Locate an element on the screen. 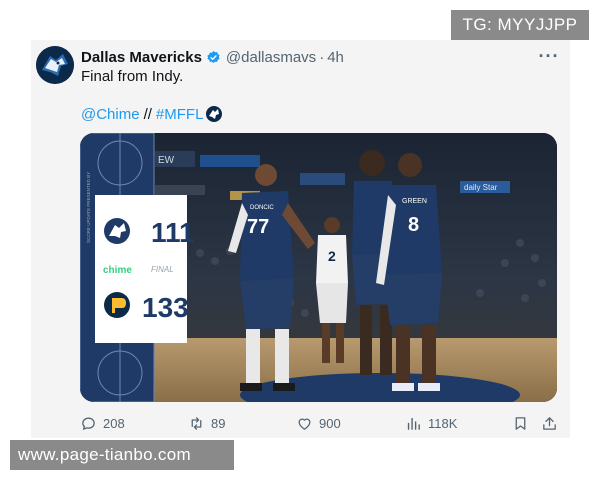  tweet-actions: 208 89 900 118K is located at coordinates (320, 423).